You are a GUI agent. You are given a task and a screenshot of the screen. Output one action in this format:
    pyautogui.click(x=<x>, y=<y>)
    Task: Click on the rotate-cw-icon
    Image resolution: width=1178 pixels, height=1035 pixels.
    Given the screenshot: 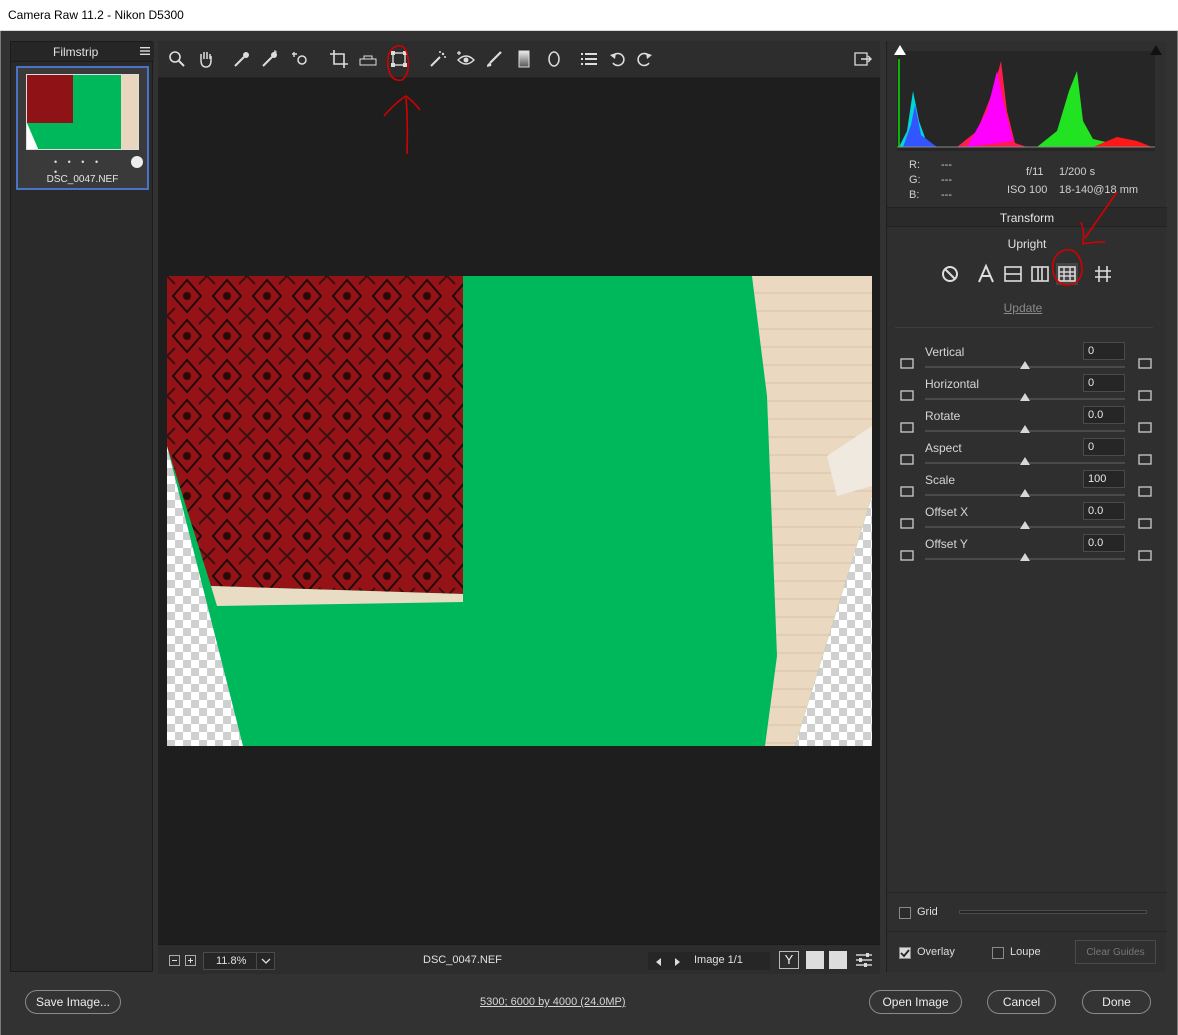 What is the action you would take?
    pyautogui.click(x=1145, y=427)
    